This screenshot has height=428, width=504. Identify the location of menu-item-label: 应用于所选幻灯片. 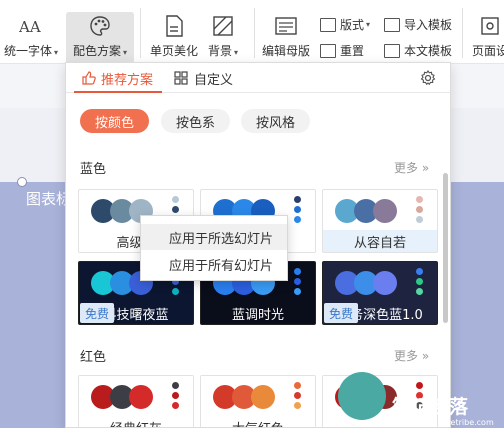
(221, 239).